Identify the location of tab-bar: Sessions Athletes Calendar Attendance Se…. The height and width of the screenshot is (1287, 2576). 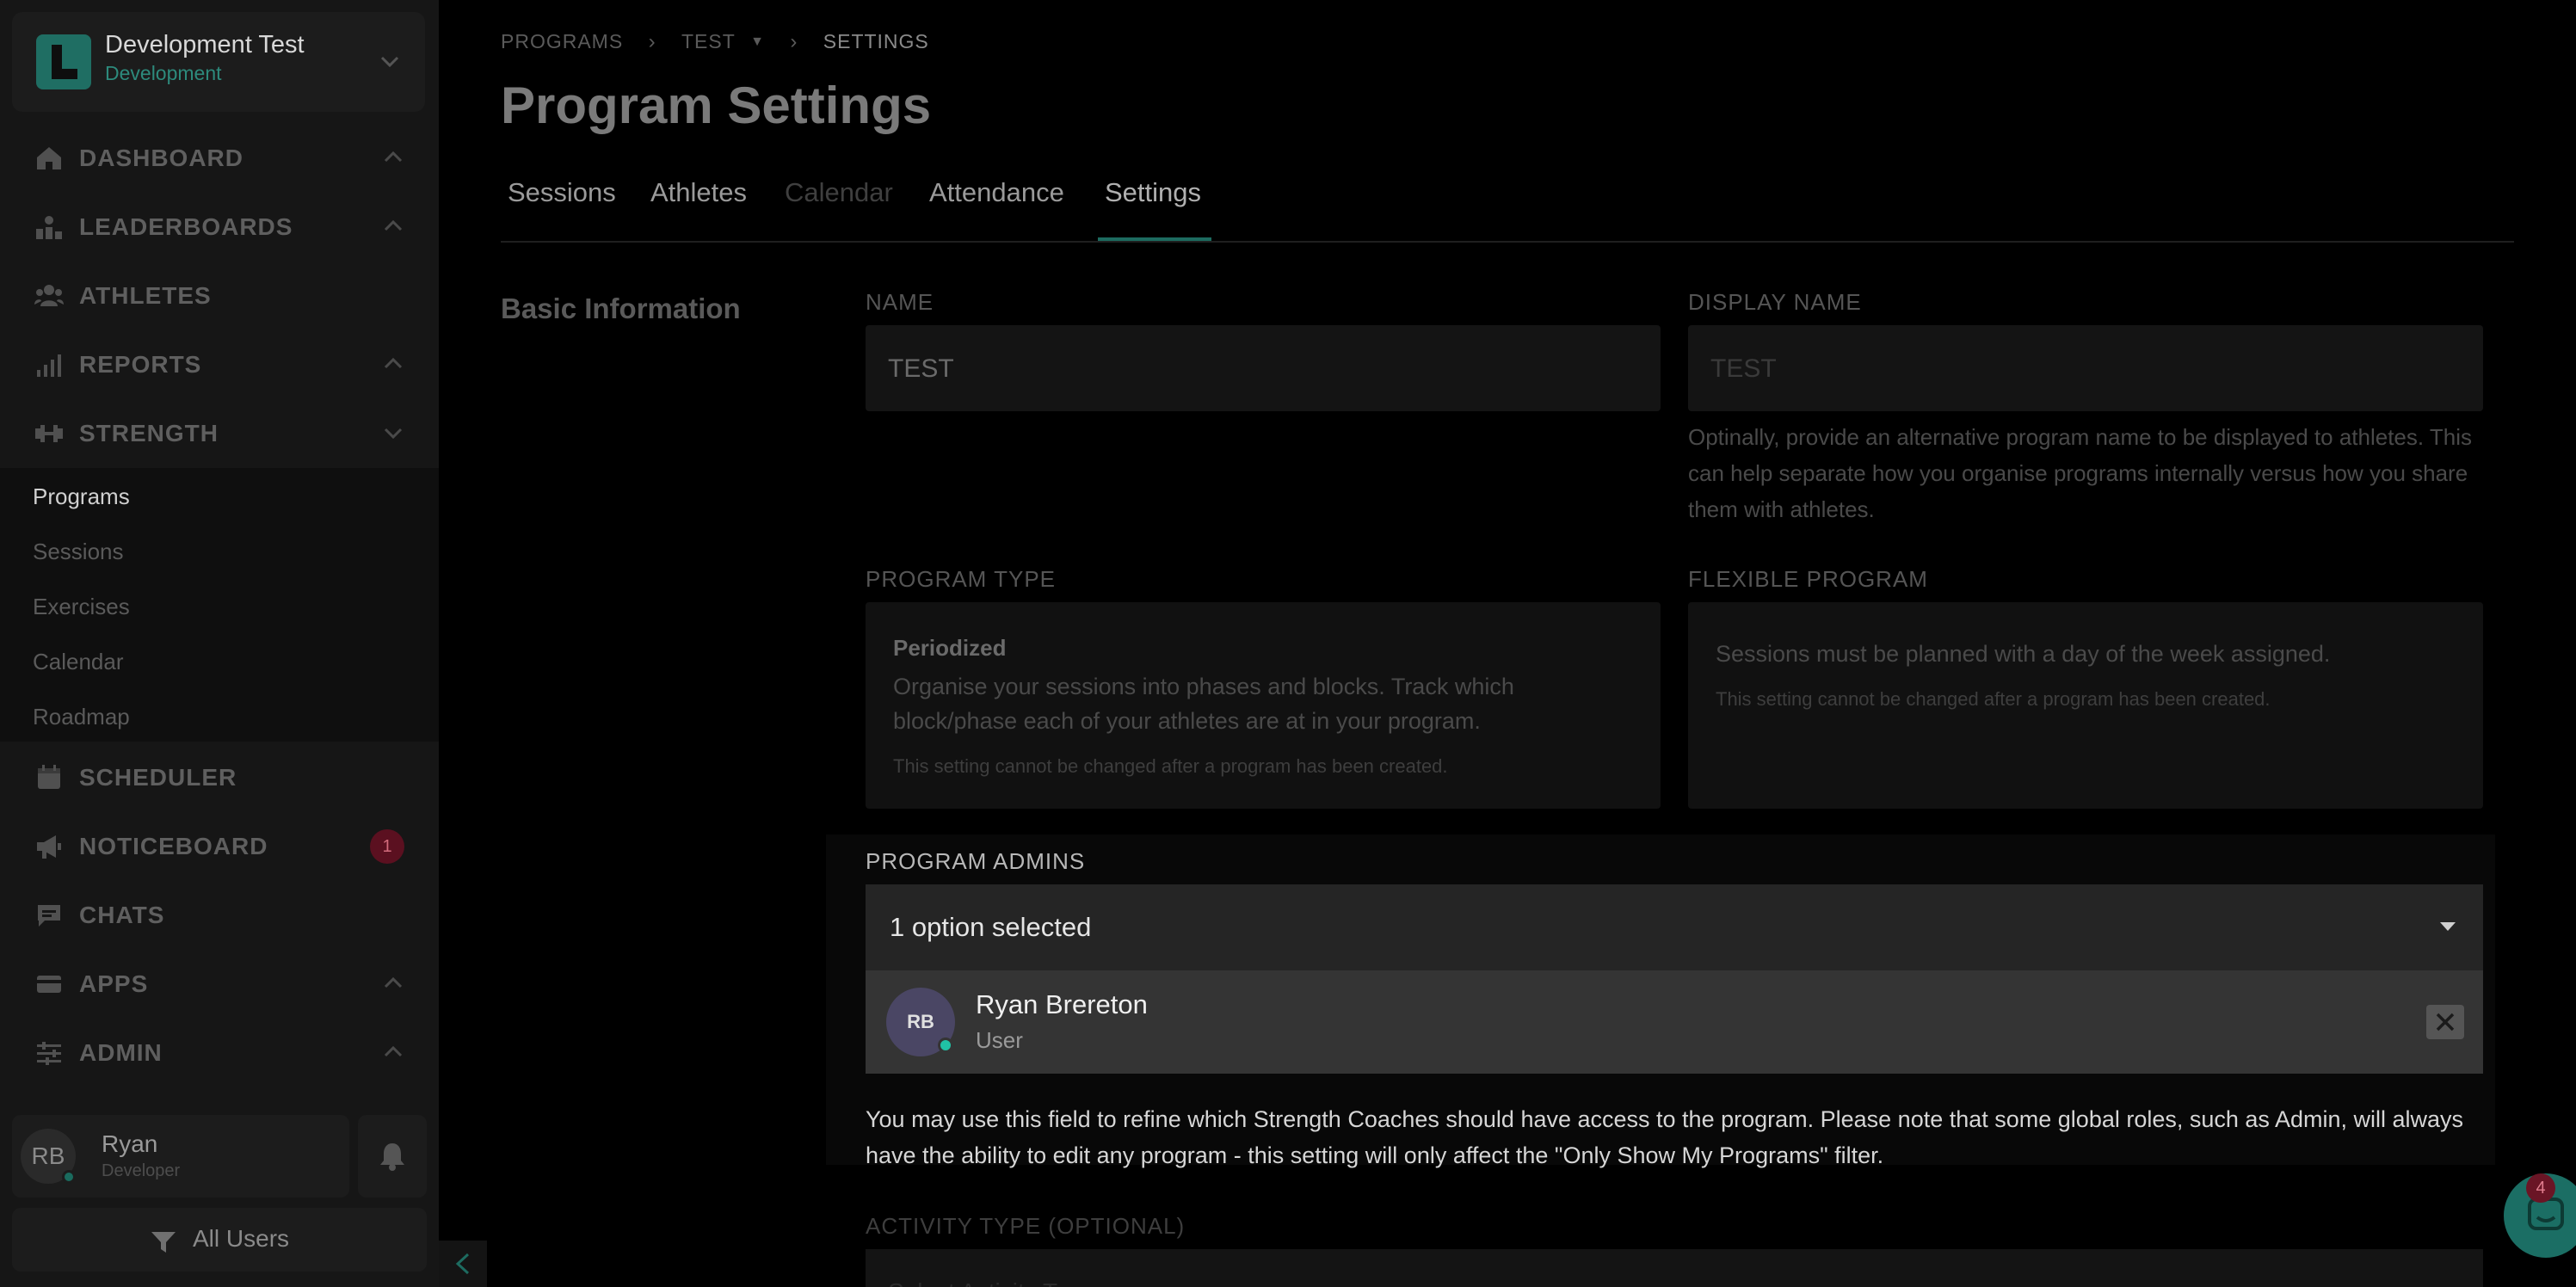
(1508, 203).